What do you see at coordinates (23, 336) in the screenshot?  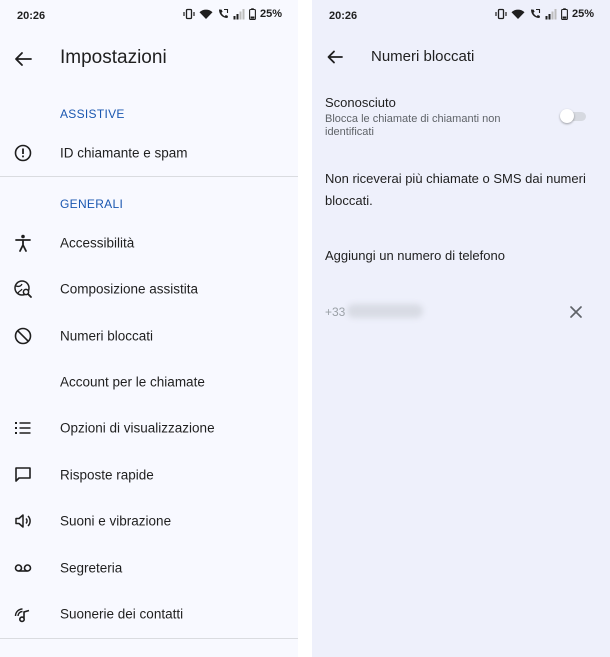 I see `block-icon` at bounding box center [23, 336].